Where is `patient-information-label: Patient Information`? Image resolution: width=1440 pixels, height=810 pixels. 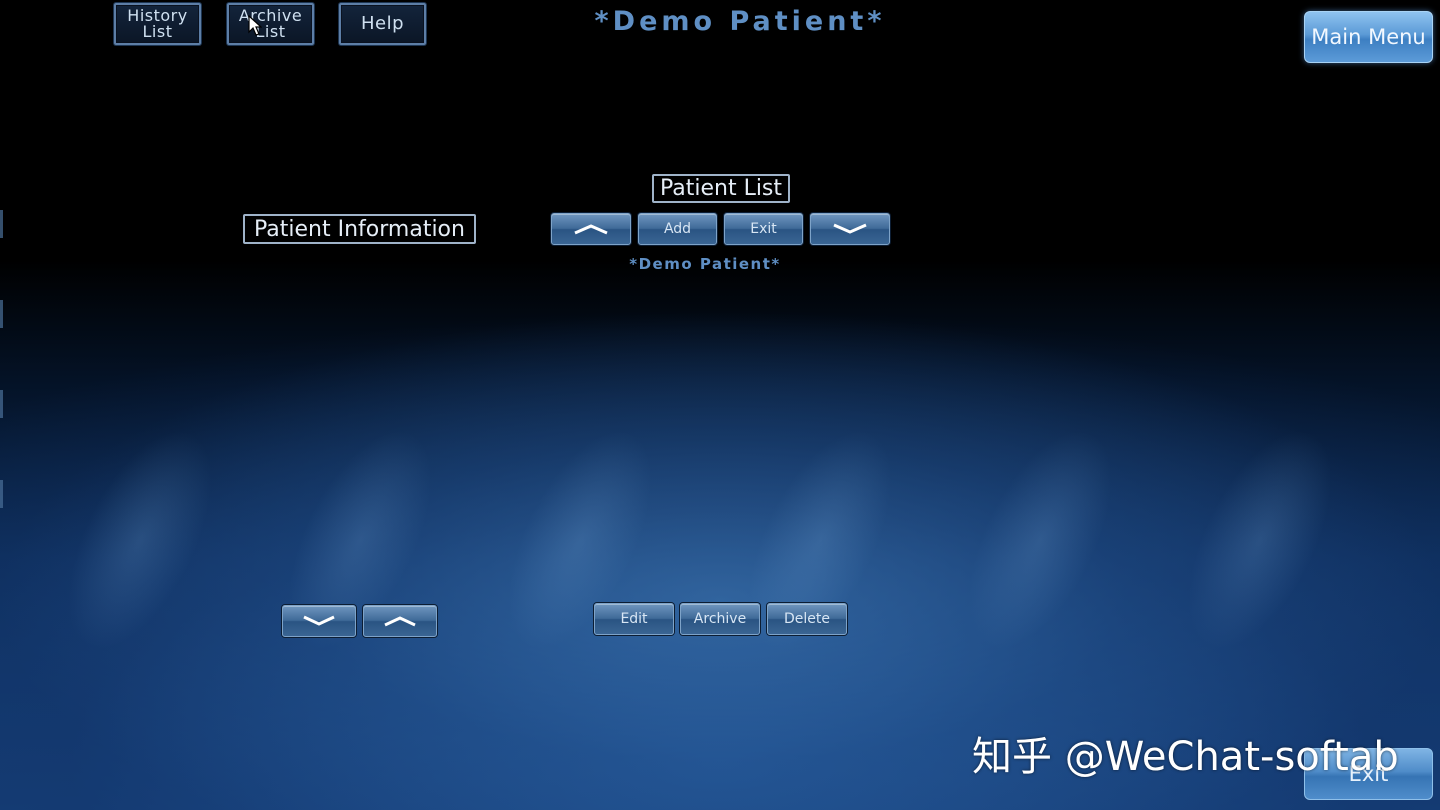 patient-information-label: Patient Information is located at coordinates (359, 229).